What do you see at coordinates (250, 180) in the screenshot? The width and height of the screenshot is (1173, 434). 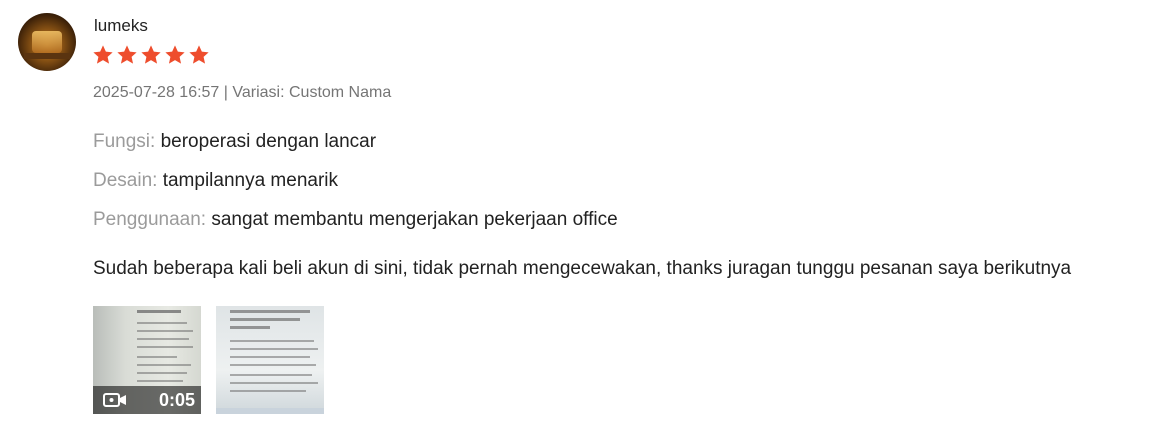 I see `attribute-value: tampilannya menarik` at bounding box center [250, 180].